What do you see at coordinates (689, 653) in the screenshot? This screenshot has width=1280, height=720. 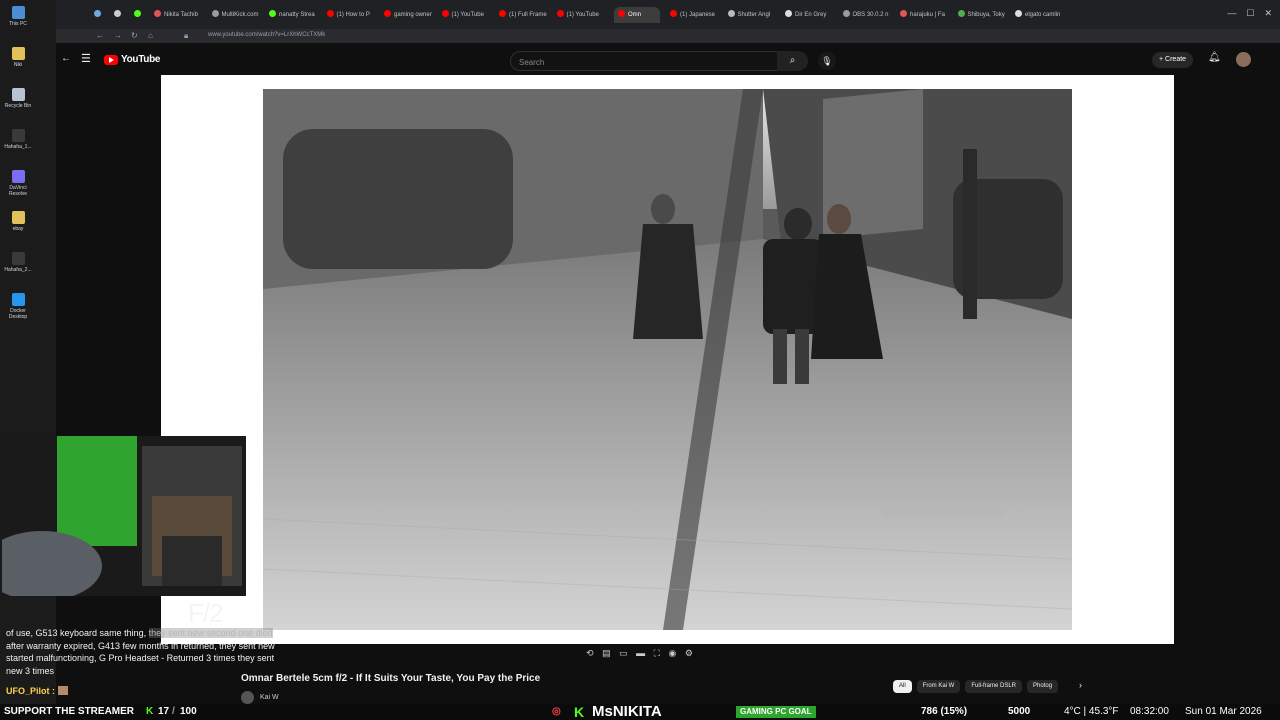 I see `settings-gear-icon: ⚙` at bounding box center [689, 653].